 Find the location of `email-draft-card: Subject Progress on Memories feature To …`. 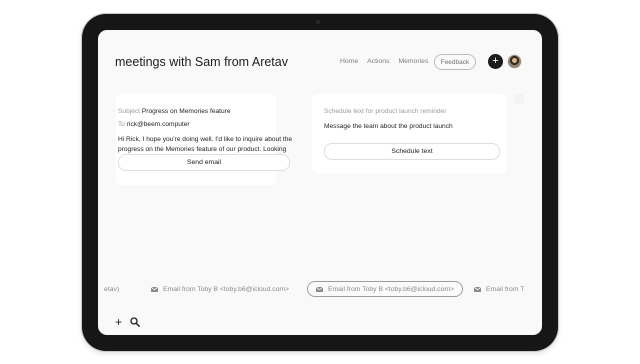

email-draft-card: Subject Progress on Memories feature To … is located at coordinates (204, 139).